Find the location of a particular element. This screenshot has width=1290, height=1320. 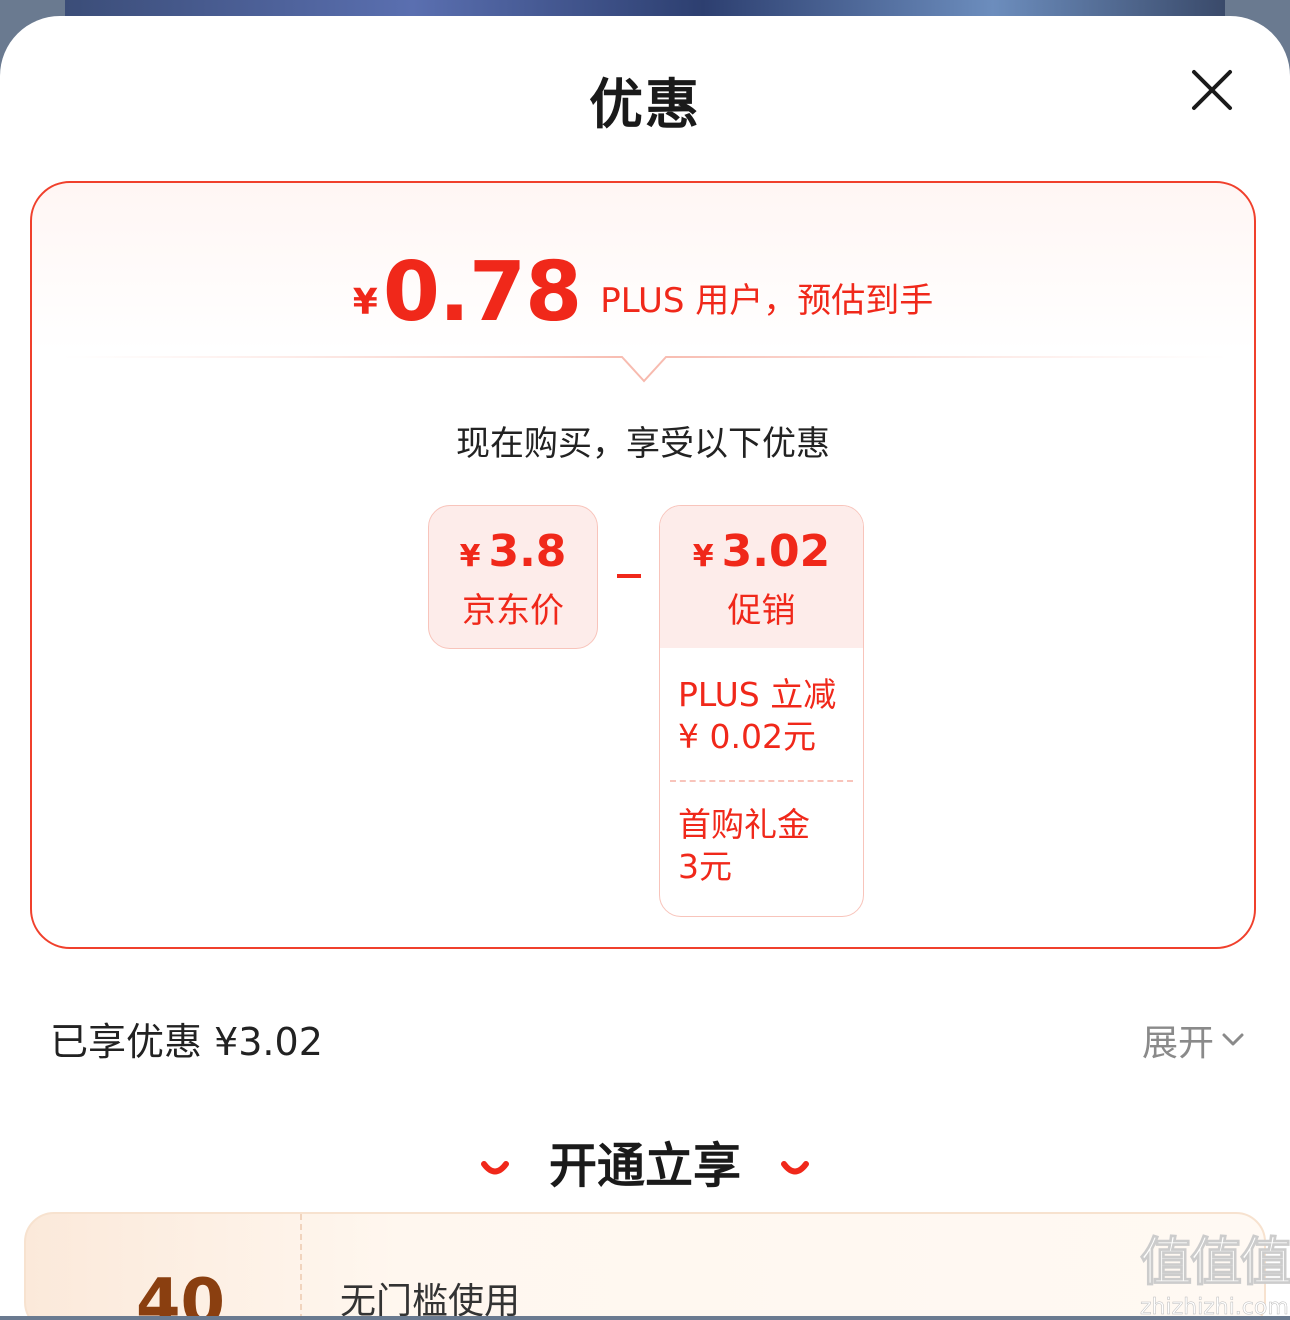

jd-price-number: 3.8 is located at coordinates (527, 551).